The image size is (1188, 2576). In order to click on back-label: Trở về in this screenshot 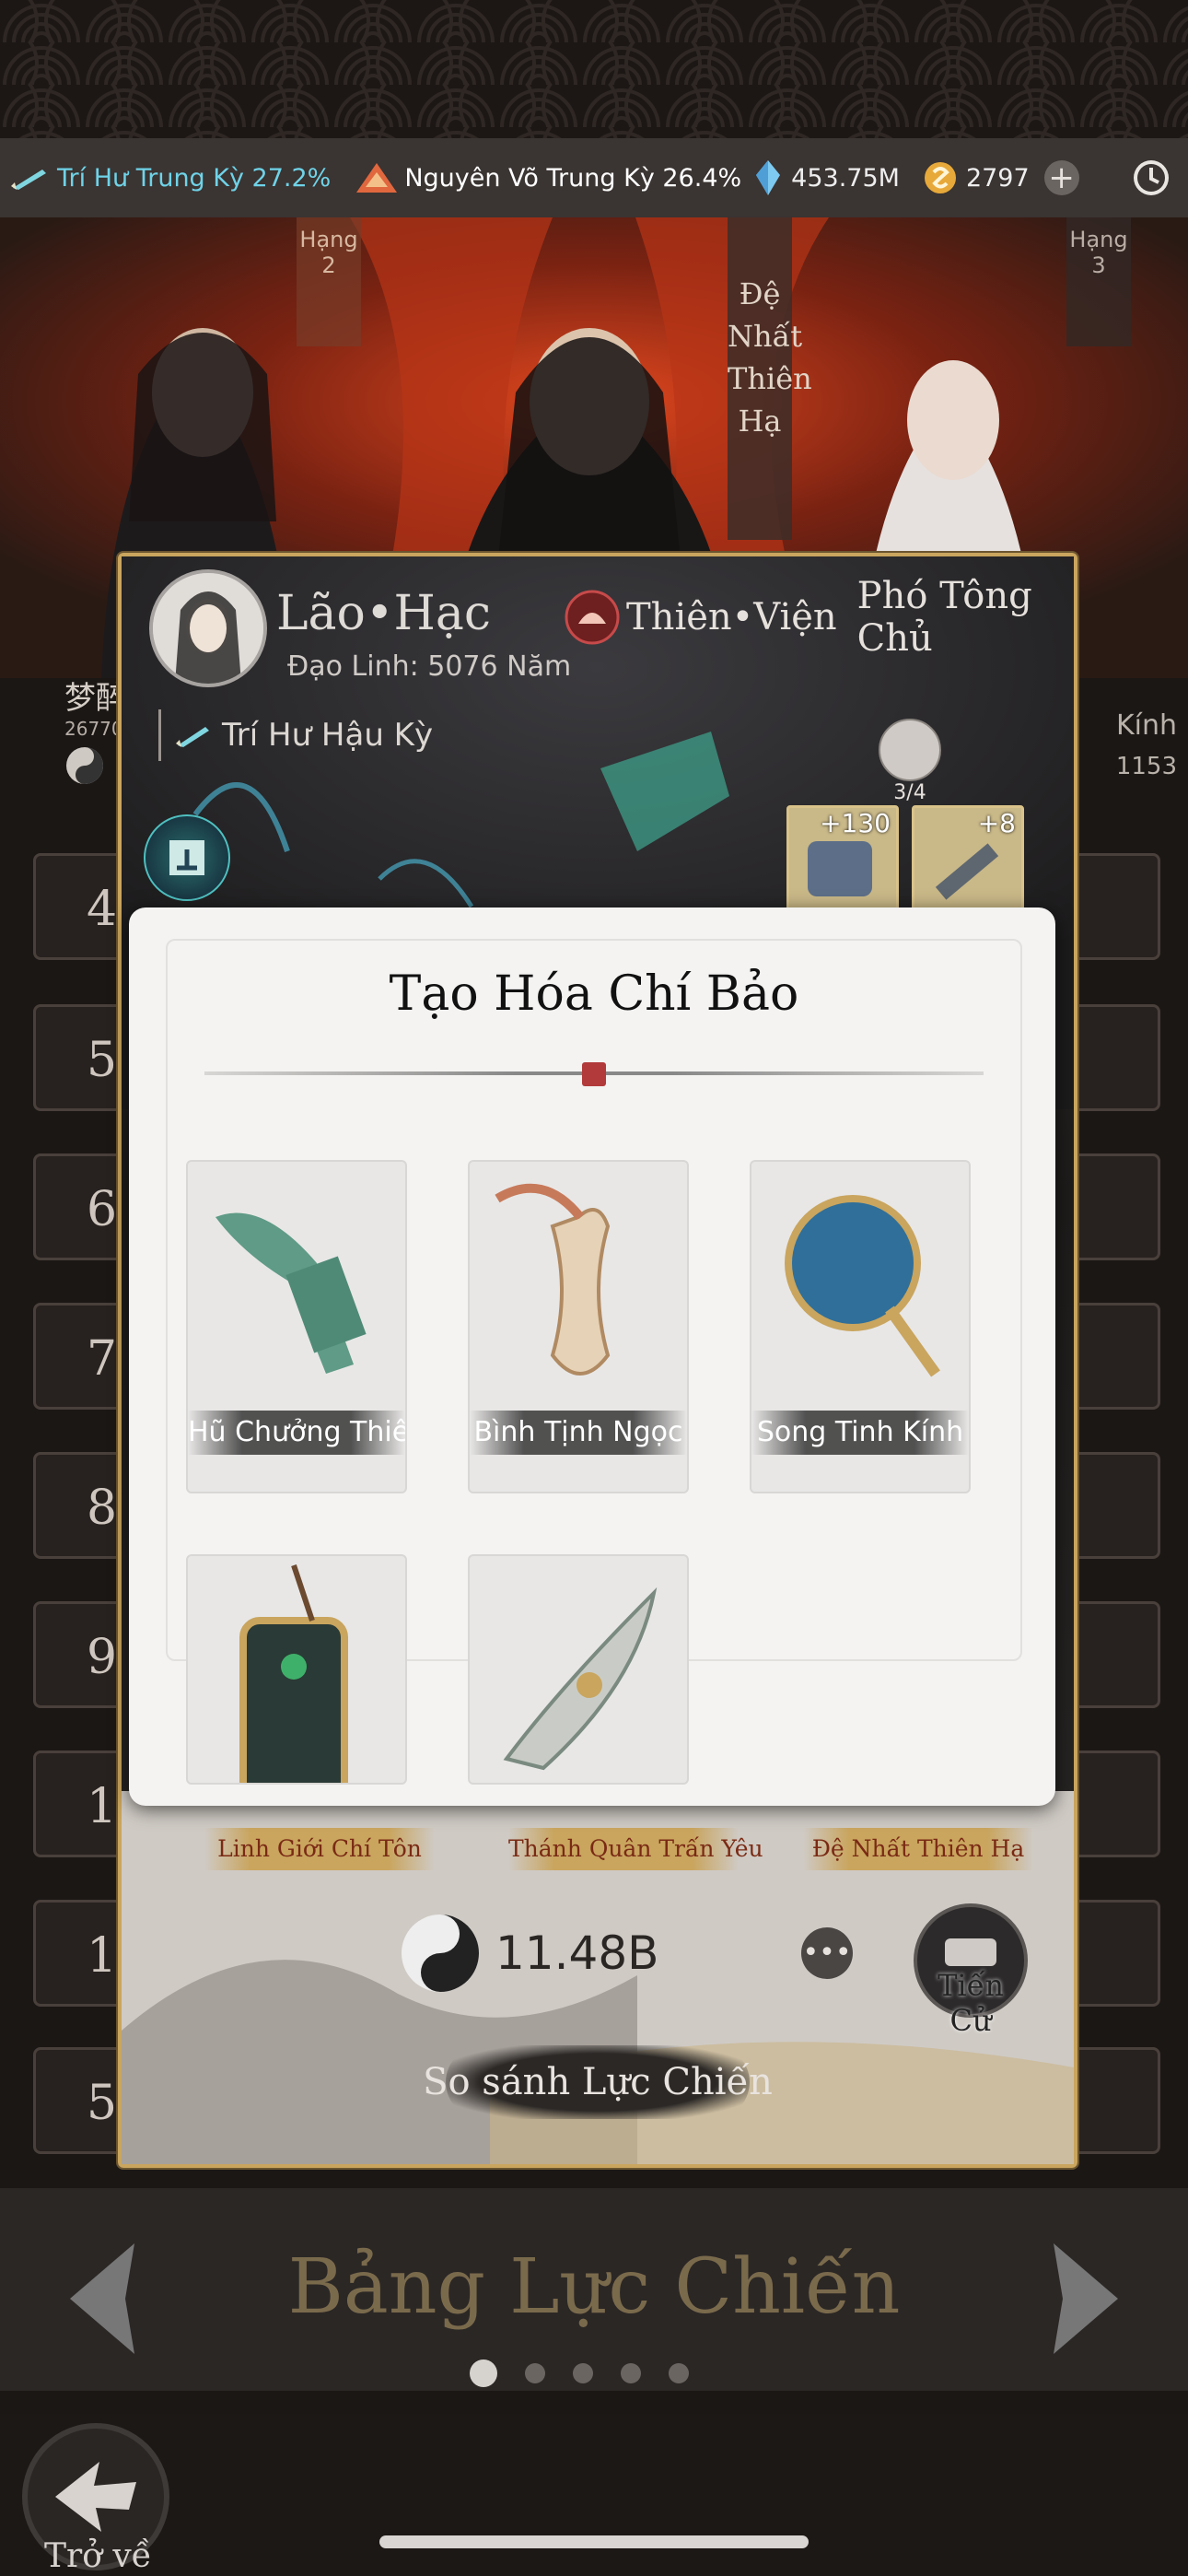, I will do `click(98, 2556)`.